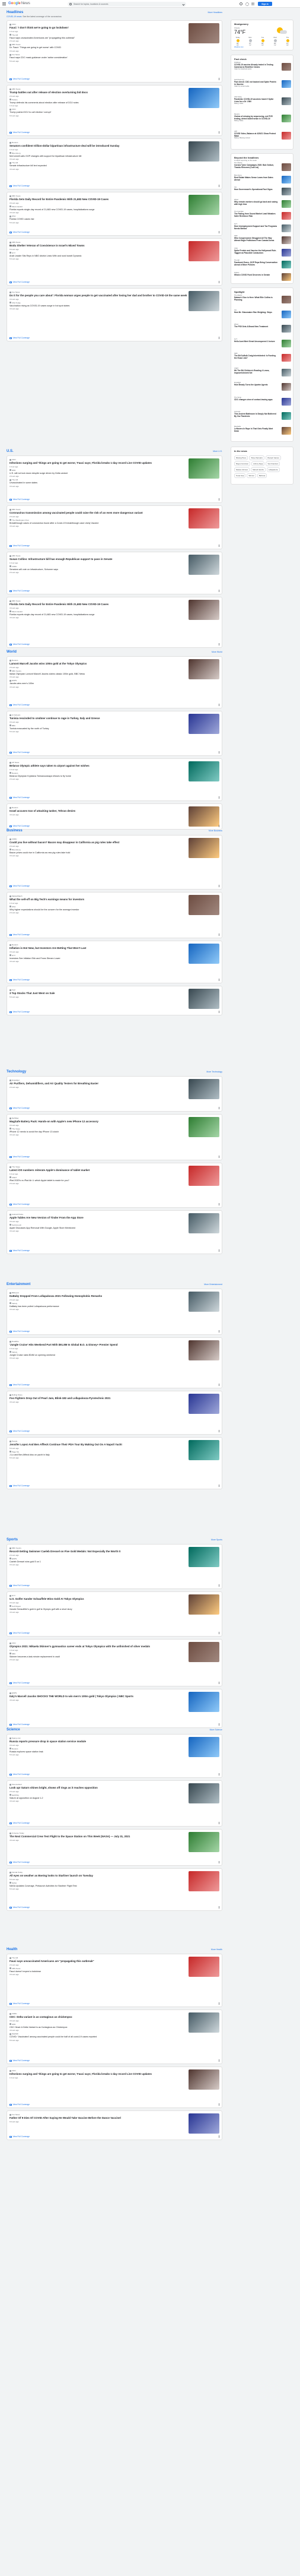 The height and width of the screenshot is (2576, 300). I want to click on source-label: NBC News, so click(98, 601).